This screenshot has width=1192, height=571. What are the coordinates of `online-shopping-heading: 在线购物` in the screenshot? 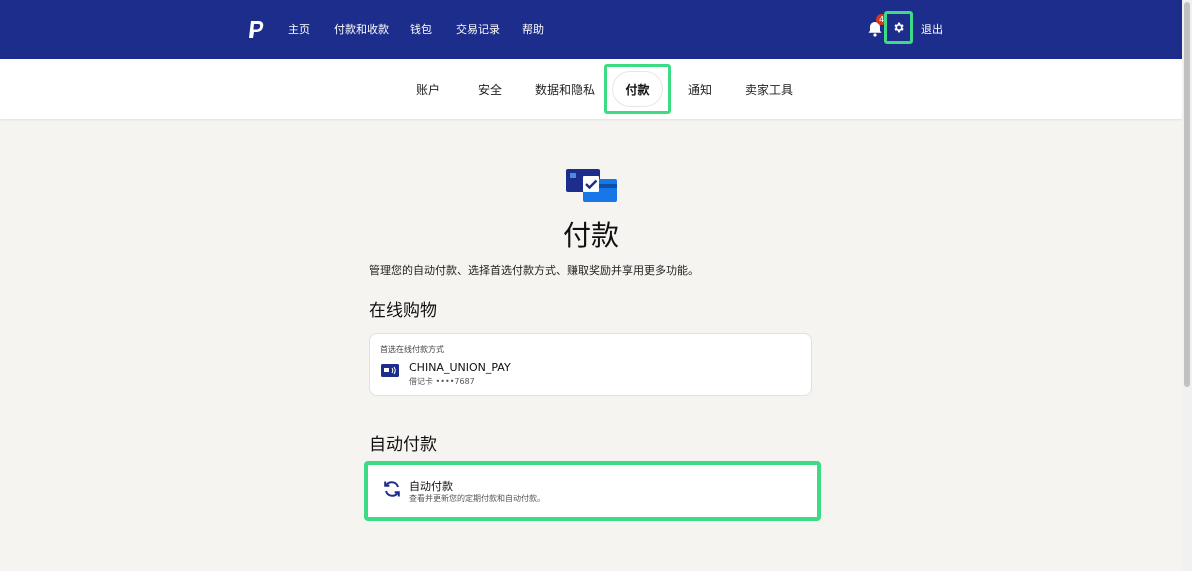 It's located at (403, 311).